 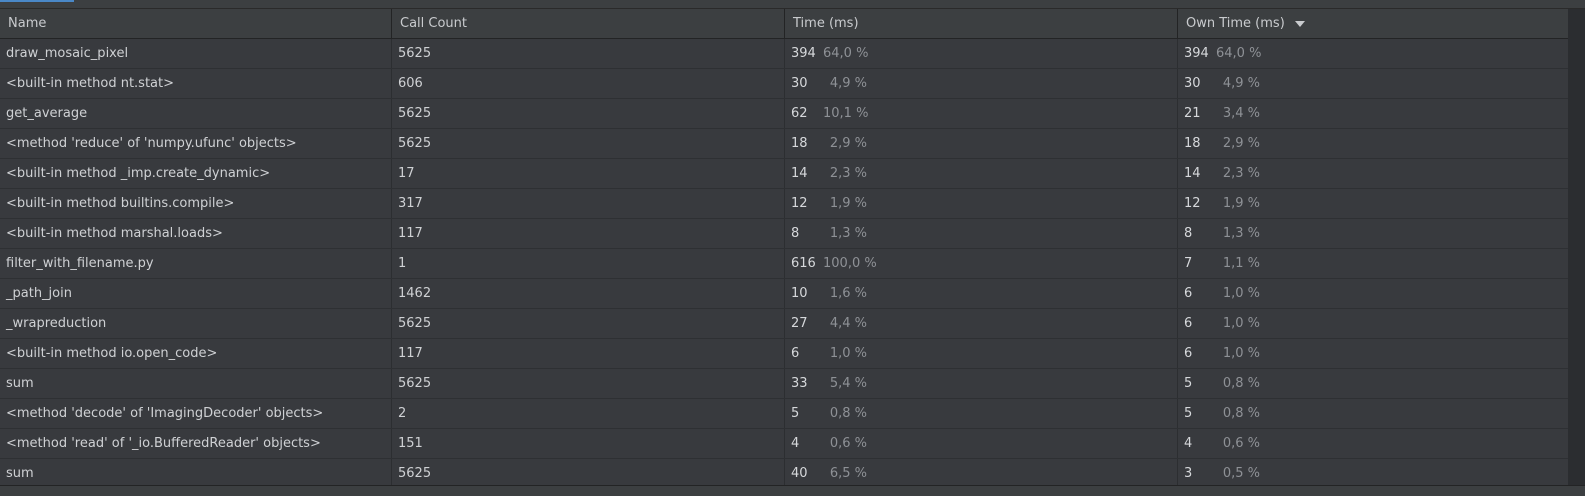 What do you see at coordinates (981, 23) in the screenshot?
I see `column-header-time: Time (ms)` at bounding box center [981, 23].